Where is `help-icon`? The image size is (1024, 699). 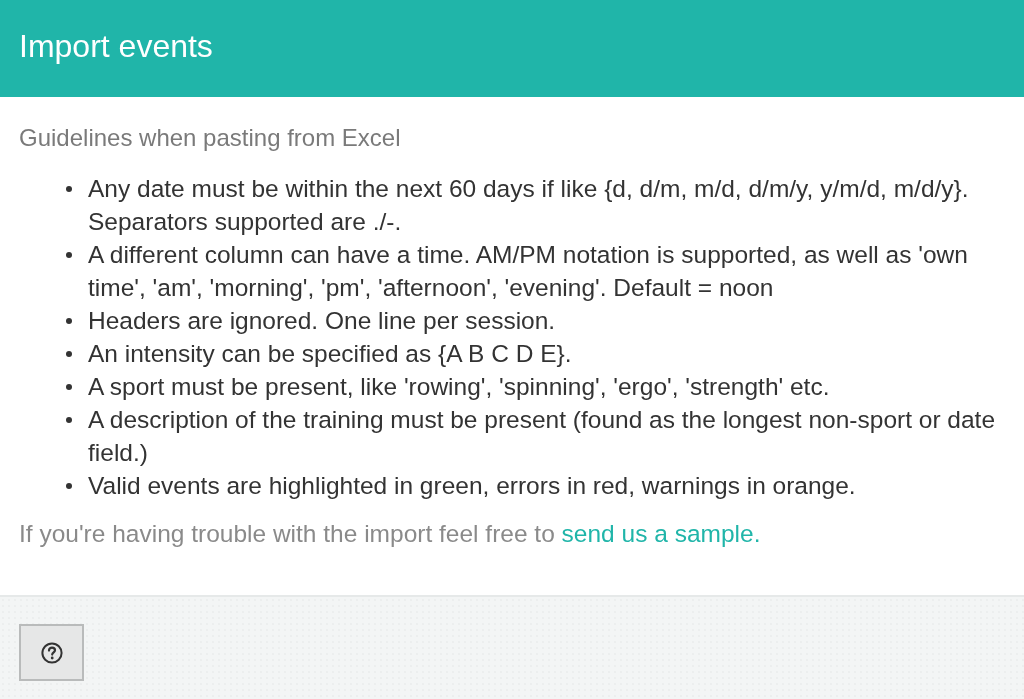
help-icon is located at coordinates (51, 652).